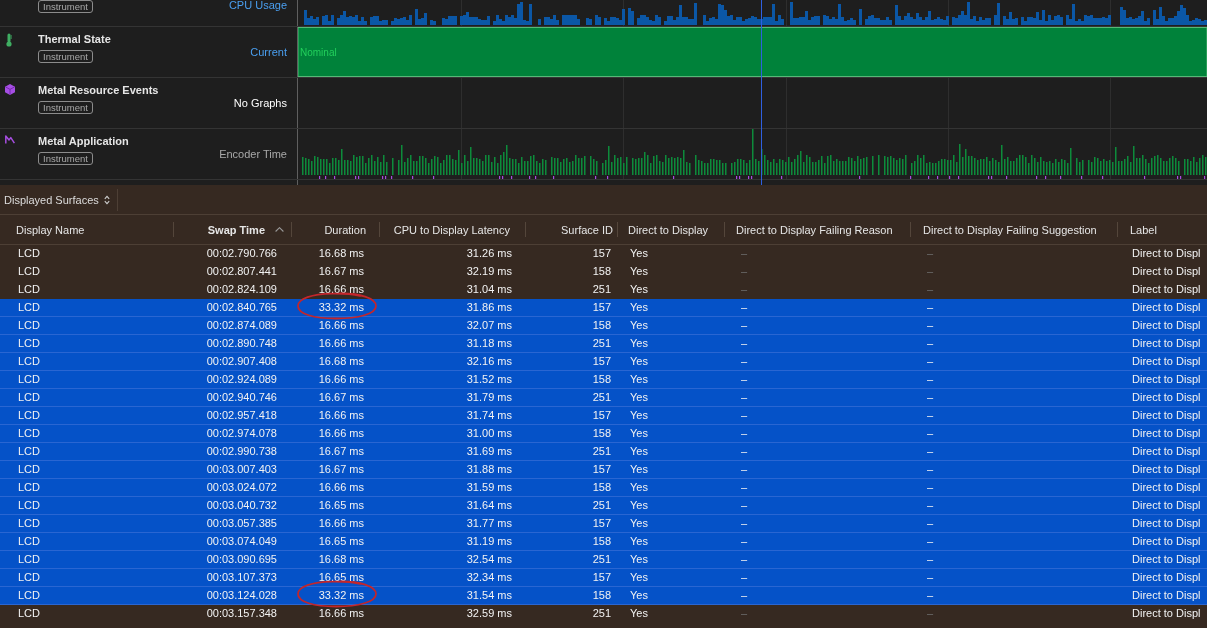 This screenshot has height=628, width=1207. What do you see at coordinates (241, 595) in the screenshot?
I see `table-cell-text: 00:03.124.028` at bounding box center [241, 595].